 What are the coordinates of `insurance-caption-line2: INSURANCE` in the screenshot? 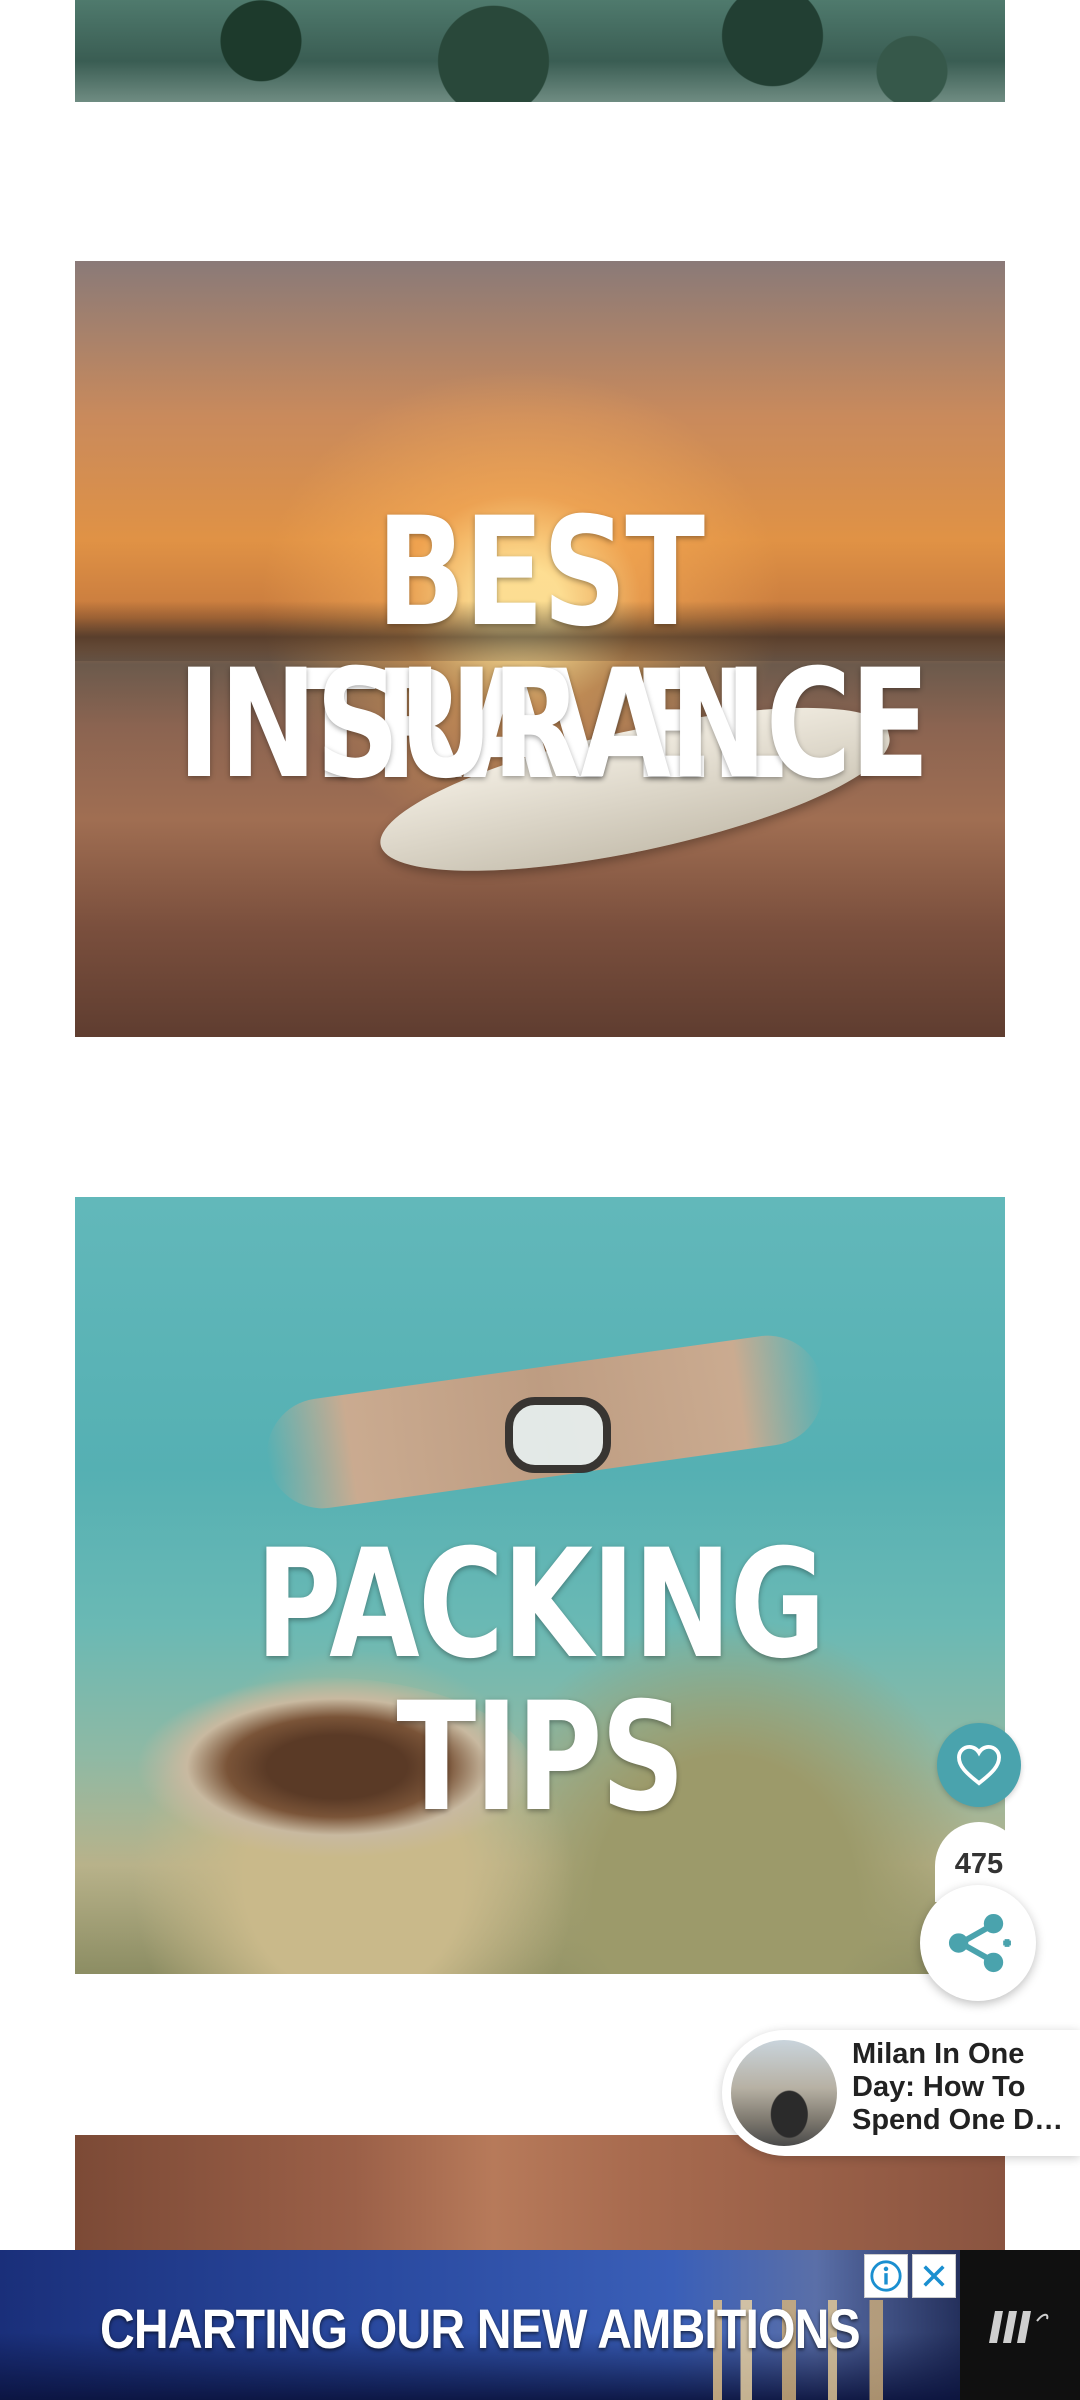 It's located at (553, 725).